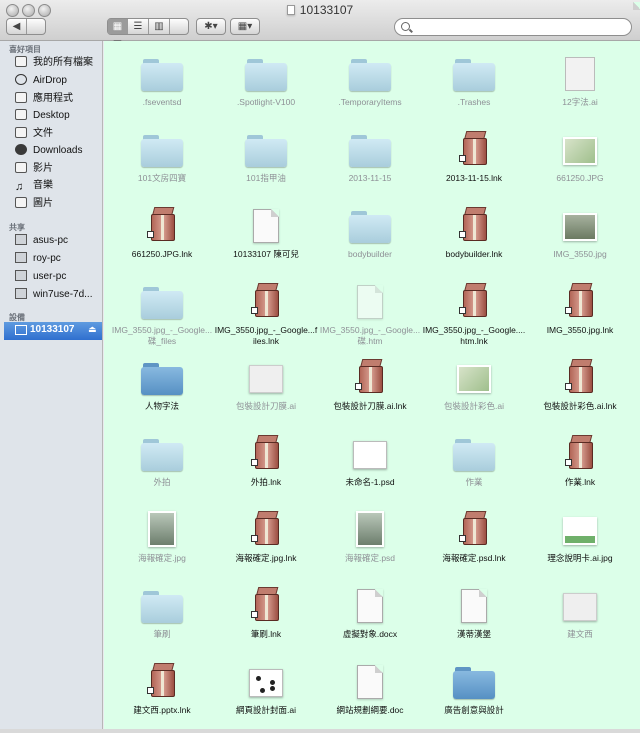 The height and width of the screenshot is (733, 640). What do you see at coordinates (17, 26) in the screenshot?
I see `back-button: ◀` at bounding box center [17, 26].